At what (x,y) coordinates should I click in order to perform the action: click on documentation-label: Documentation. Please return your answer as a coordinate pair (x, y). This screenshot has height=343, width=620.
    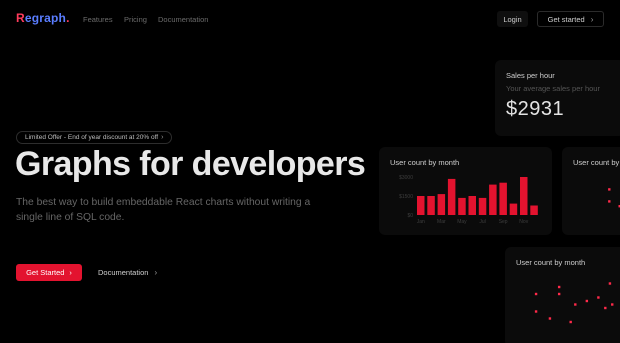
    Looking at the image, I should click on (123, 272).